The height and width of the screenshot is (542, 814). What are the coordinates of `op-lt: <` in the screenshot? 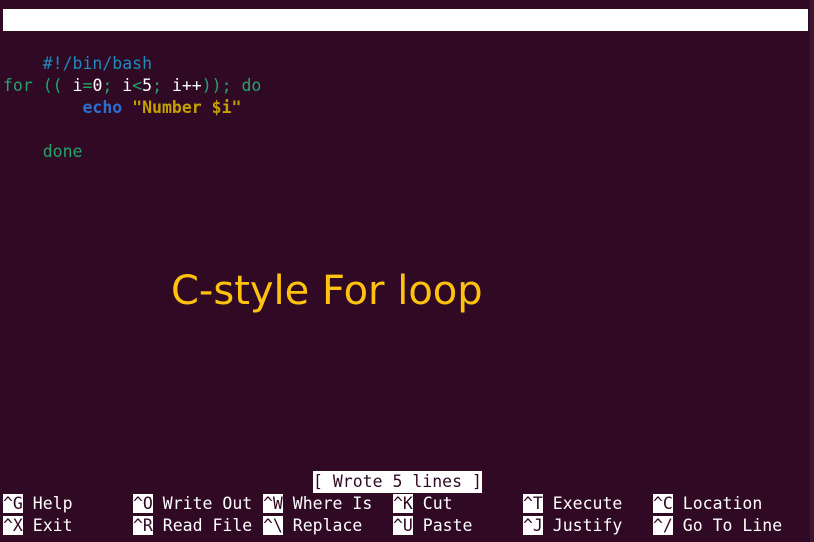 It's located at (137, 85).